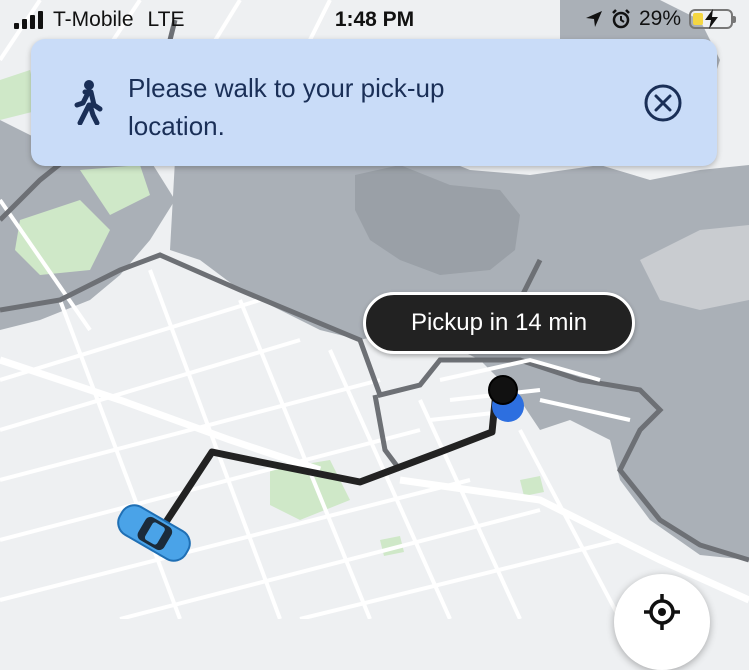 This screenshot has width=749, height=670. Describe the element at coordinates (663, 103) in the screenshot. I see `close-circle-icon` at that location.